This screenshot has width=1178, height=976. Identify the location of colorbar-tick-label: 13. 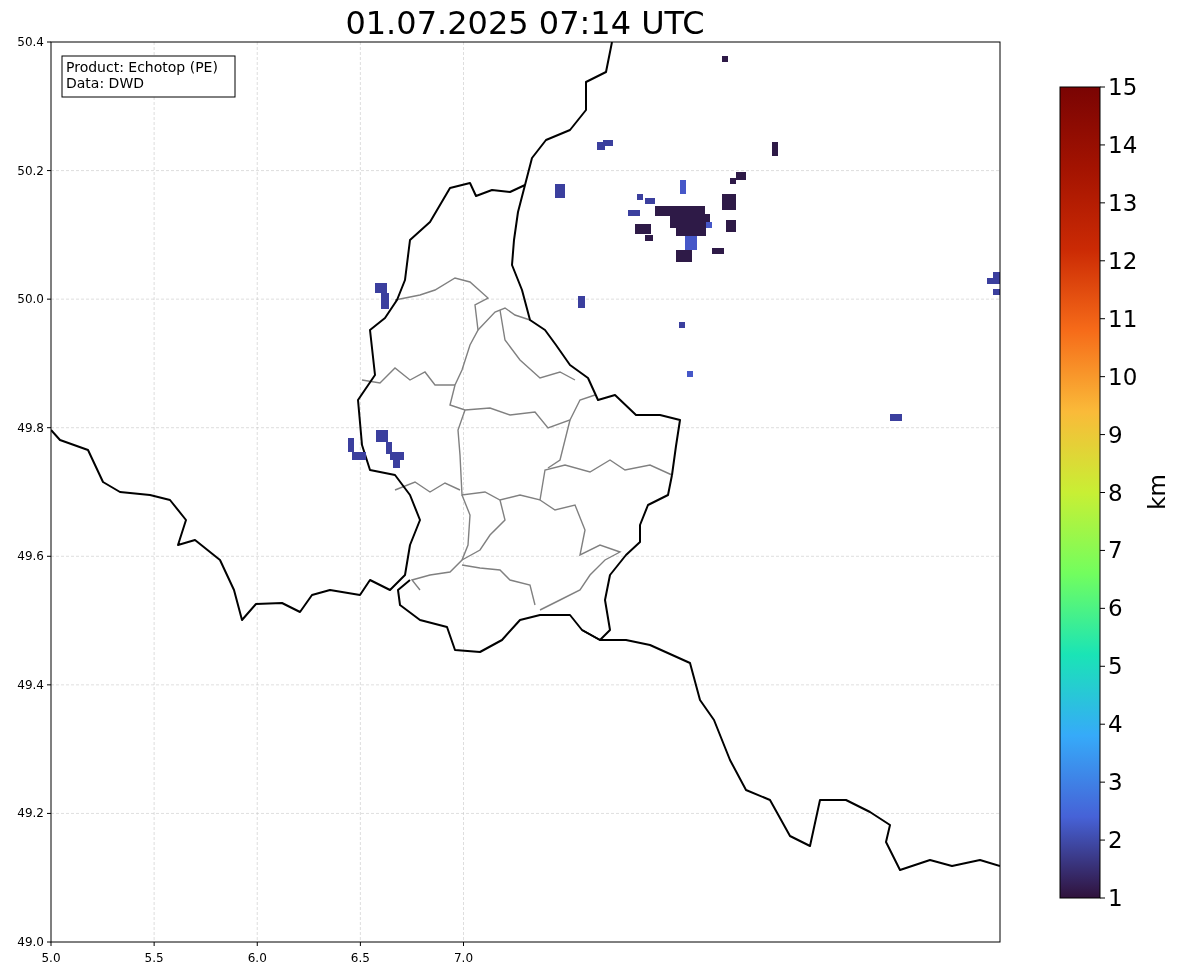
(1123, 202).